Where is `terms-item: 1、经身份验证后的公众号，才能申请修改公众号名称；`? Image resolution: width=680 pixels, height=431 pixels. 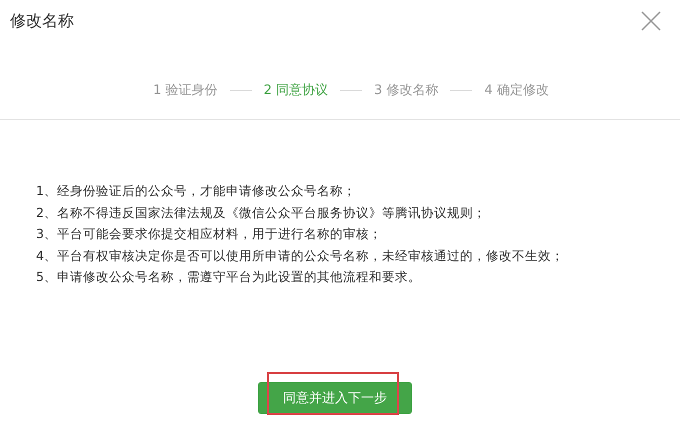
terms-item: 1、经身份验证后的公众号，才能申请修改公众号名称； is located at coordinates (196, 191).